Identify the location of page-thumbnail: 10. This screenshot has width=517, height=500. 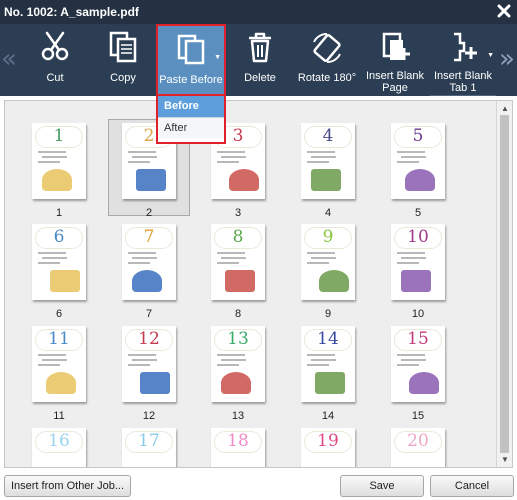
(418, 262).